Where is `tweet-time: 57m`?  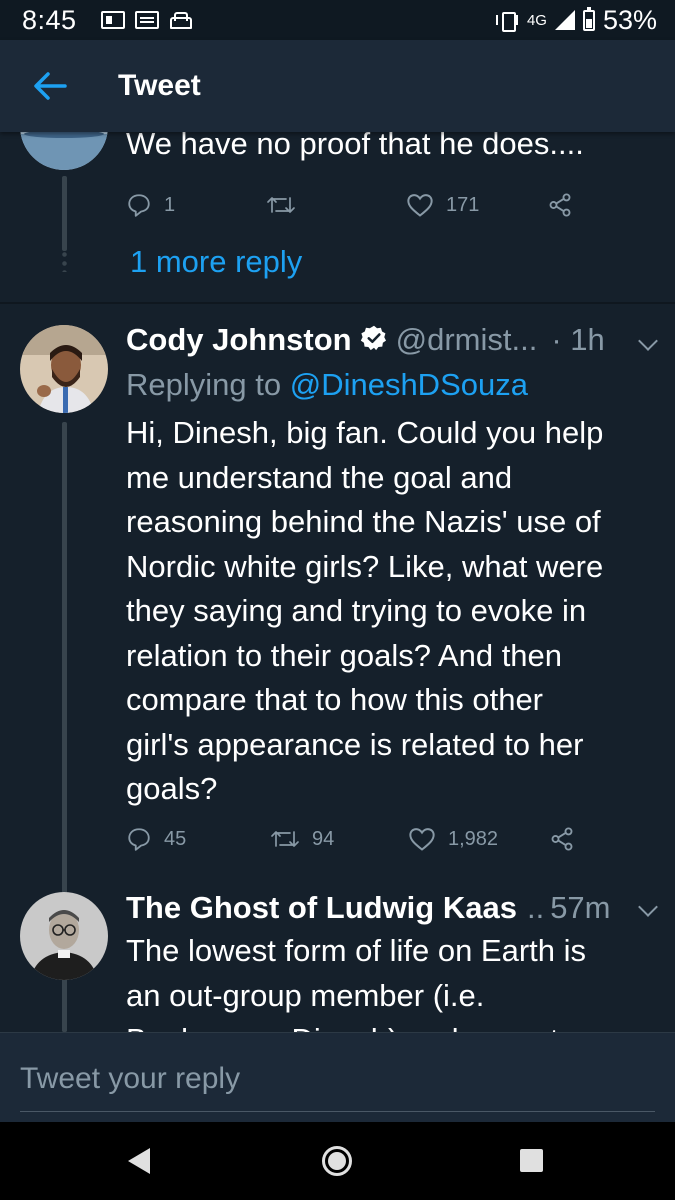 tweet-time: 57m is located at coordinates (580, 907).